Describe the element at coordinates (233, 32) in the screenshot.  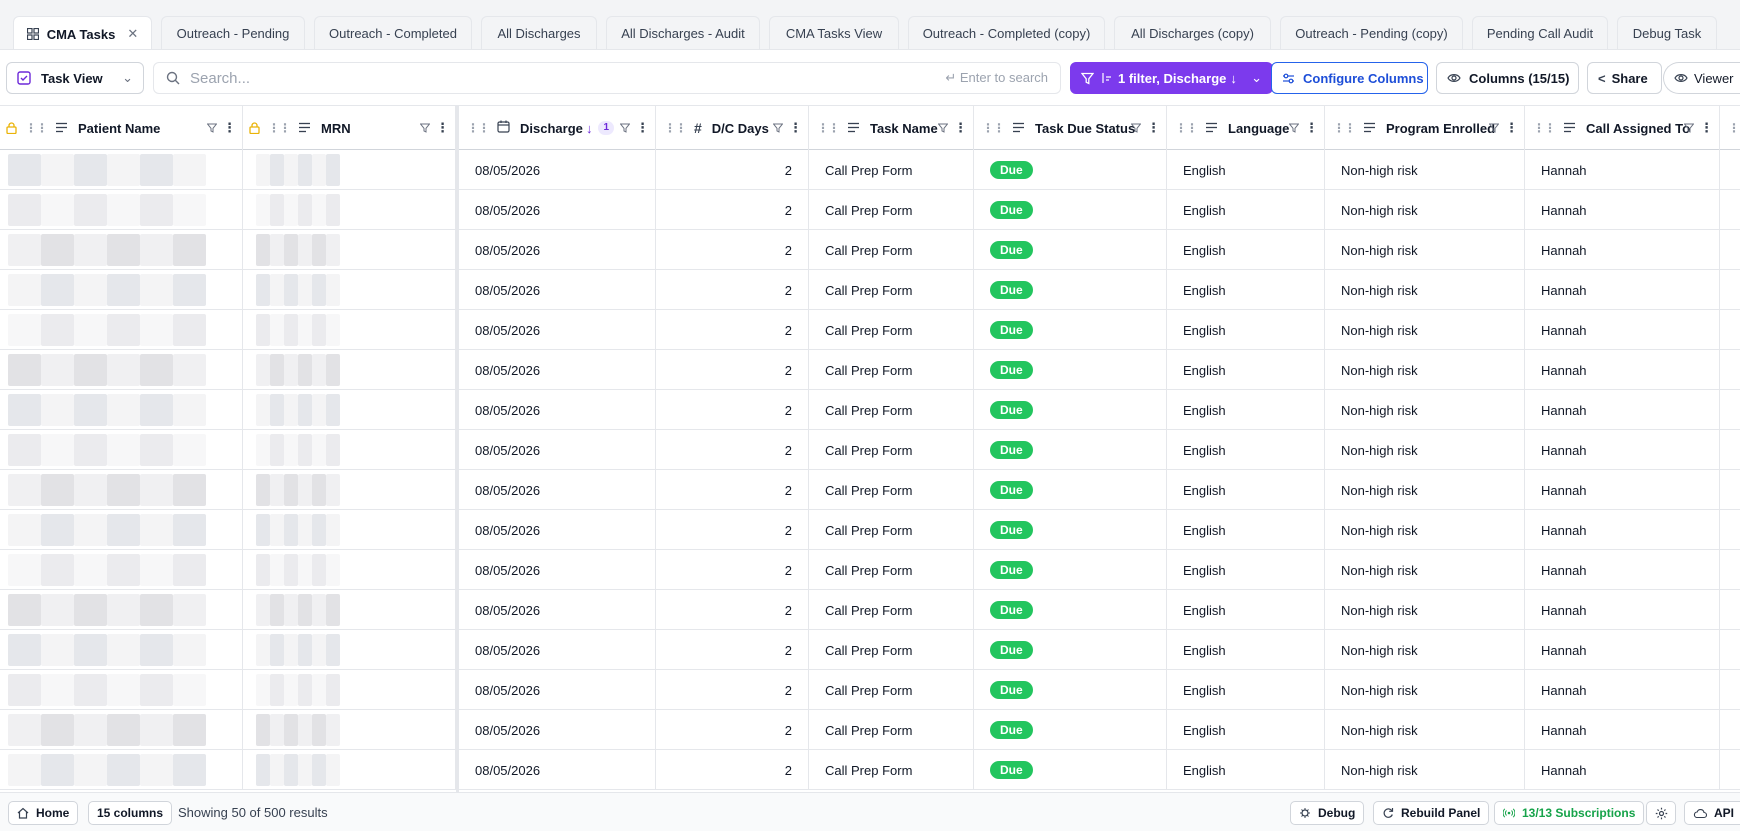
I see `tab-outreach-pending: Outreach - Pending` at that location.